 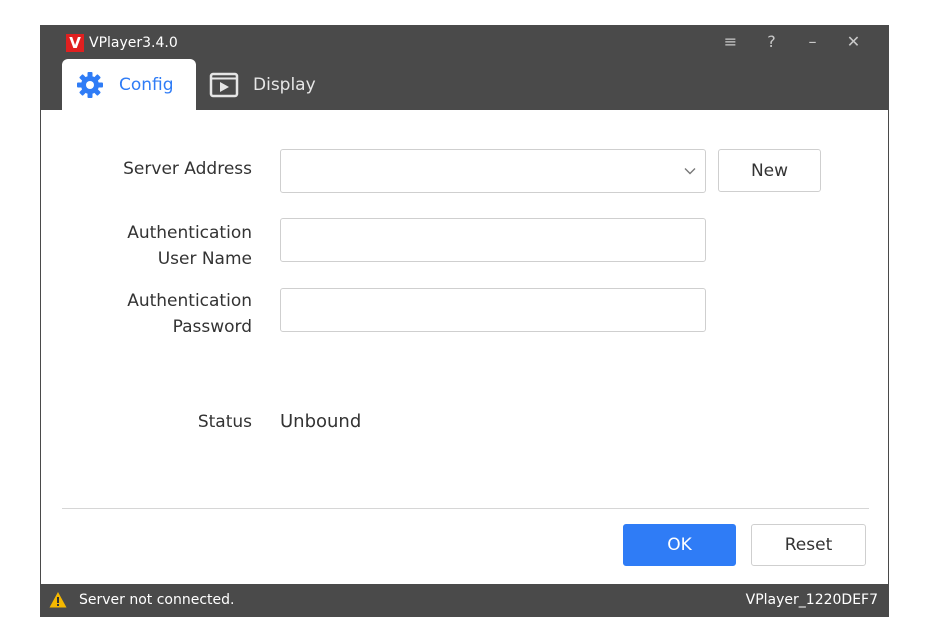 I want to click on chevron-down-icon, so click(x=690, y=171).